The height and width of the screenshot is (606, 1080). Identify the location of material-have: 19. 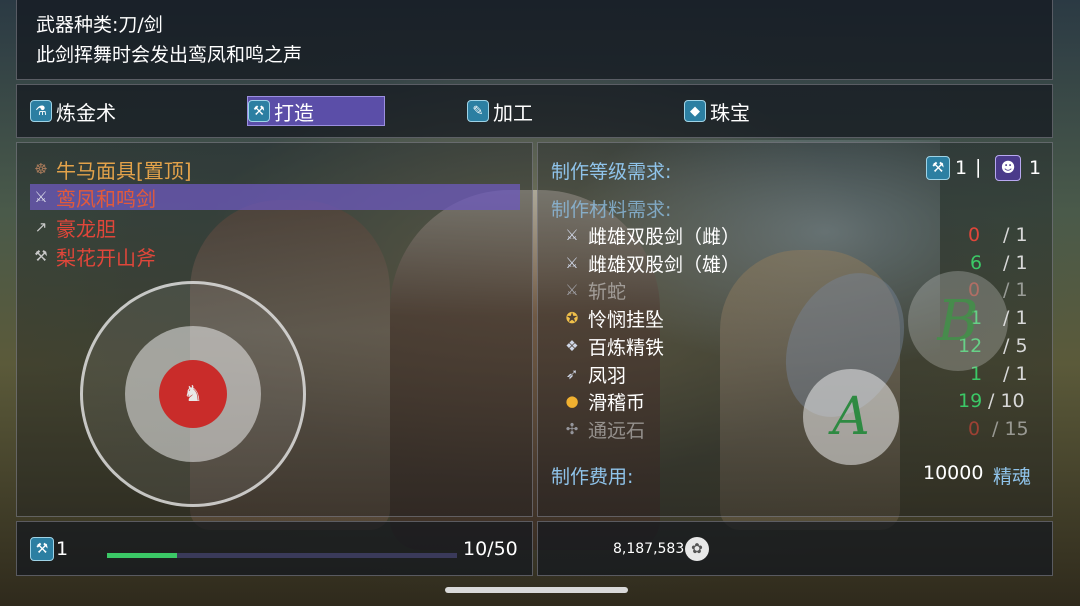
(970, 401).